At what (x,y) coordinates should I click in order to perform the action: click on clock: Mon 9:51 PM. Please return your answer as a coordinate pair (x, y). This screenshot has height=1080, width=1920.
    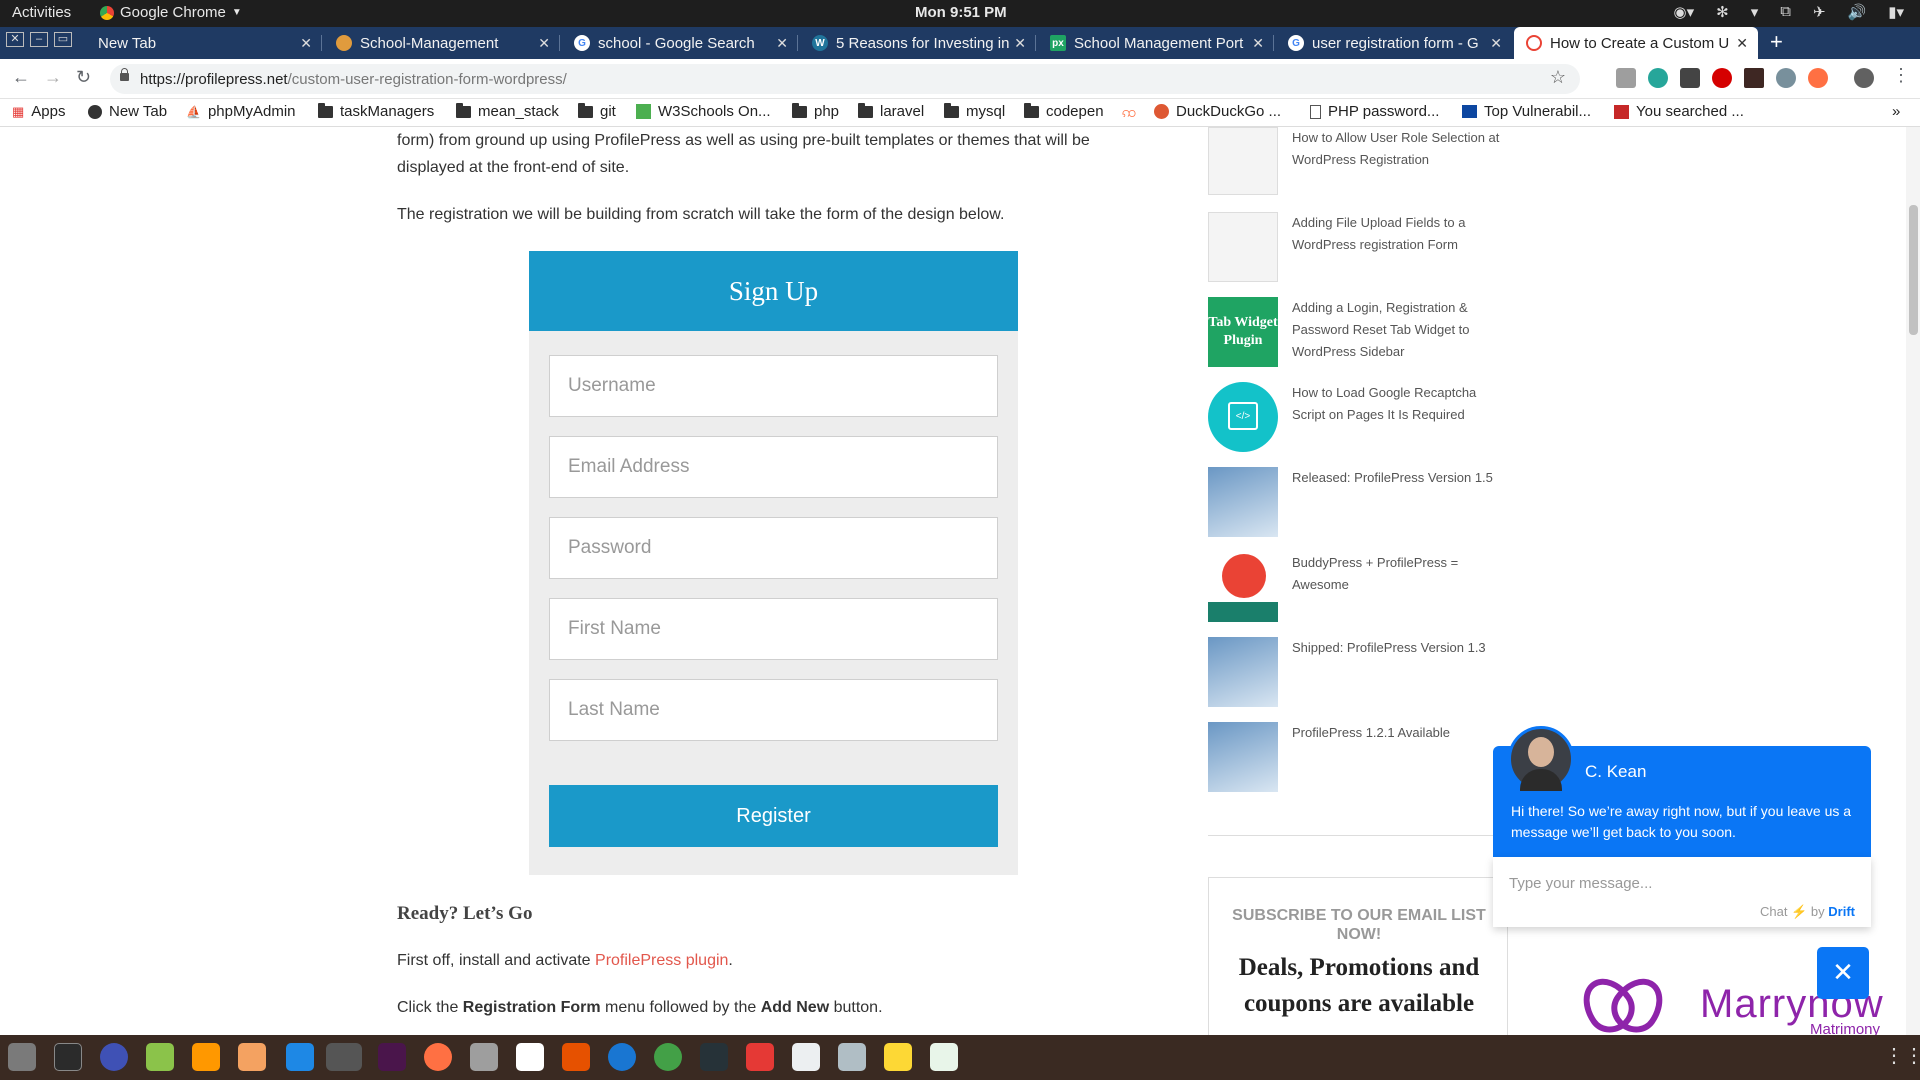
    Looking at the image, I should click on (961, 12).